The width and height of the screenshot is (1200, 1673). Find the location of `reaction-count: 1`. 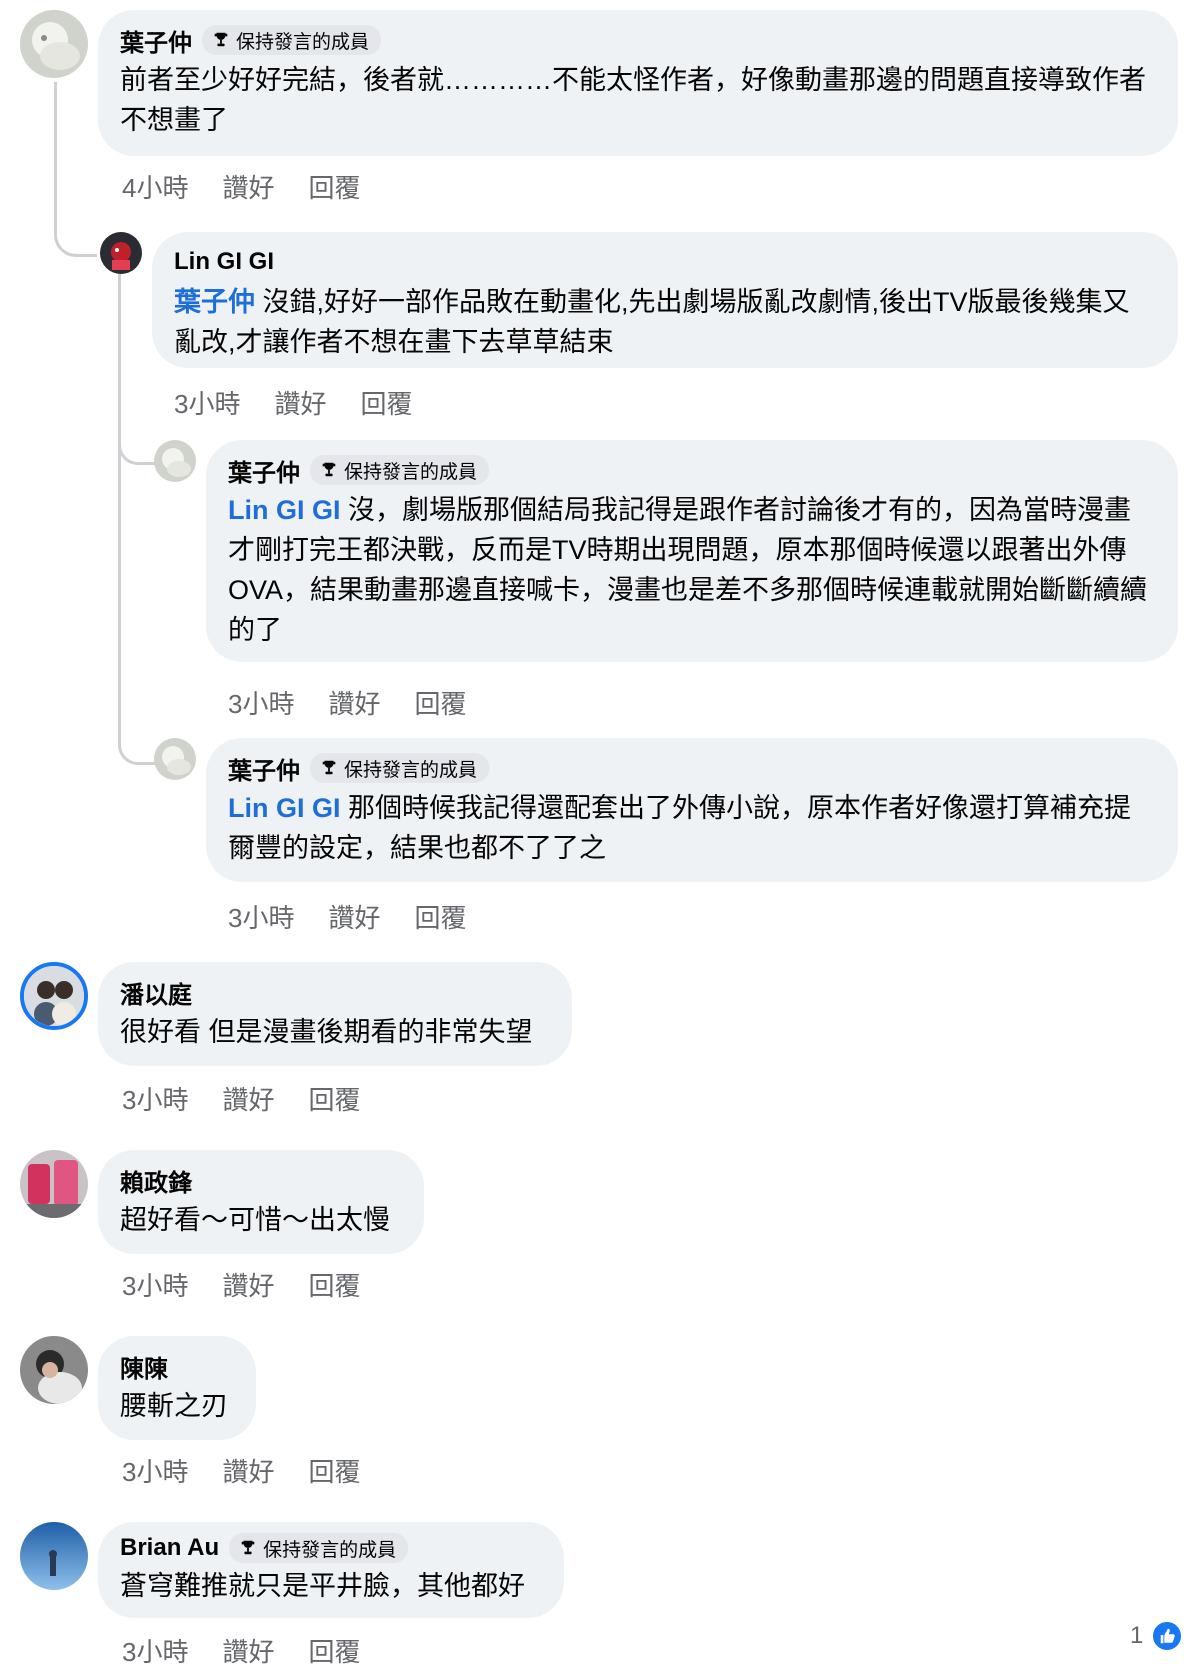

reaction-count: 1 is located at coordinates (1157, 1636).